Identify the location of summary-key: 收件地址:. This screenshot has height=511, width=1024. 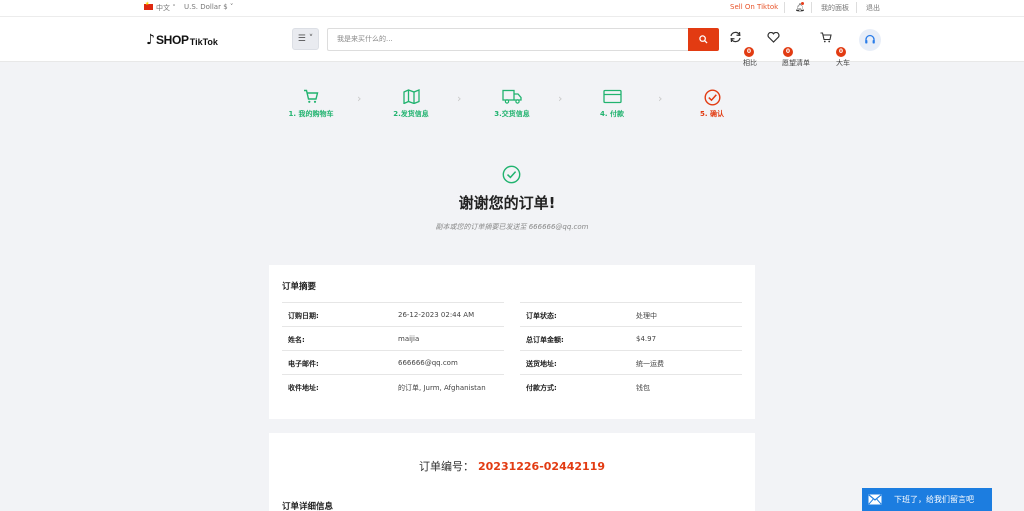
(303, 388).